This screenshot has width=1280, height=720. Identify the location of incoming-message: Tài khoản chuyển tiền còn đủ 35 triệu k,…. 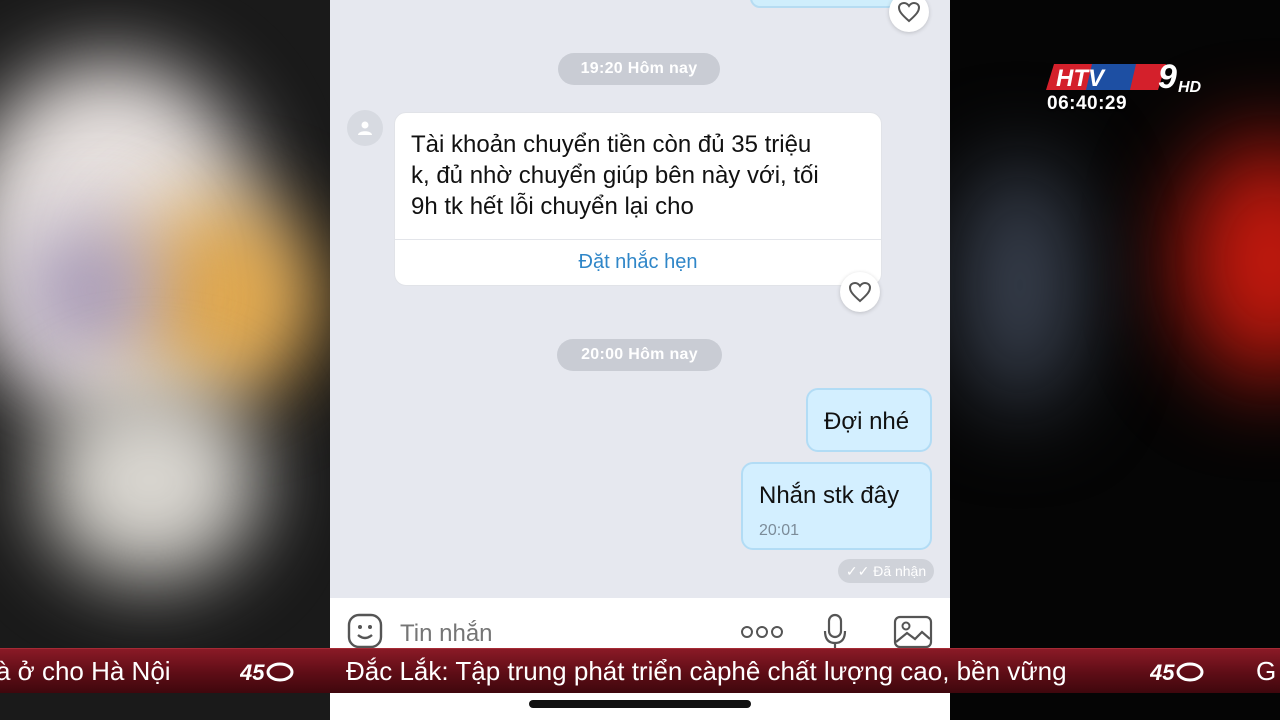
(638, 199).